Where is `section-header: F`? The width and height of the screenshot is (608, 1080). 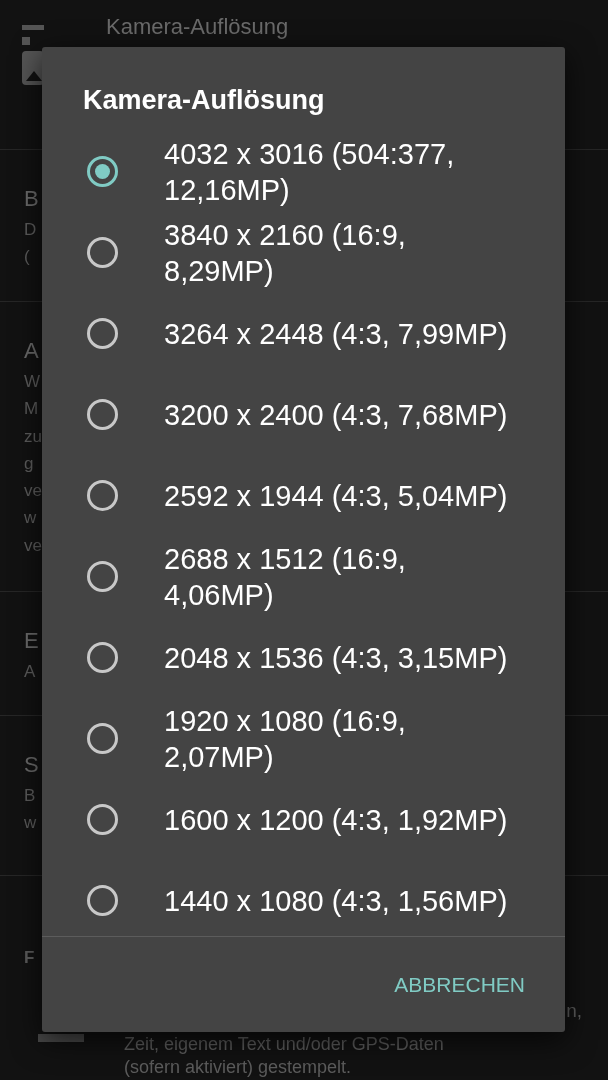
section-header: F is located at coordinates (29, 958).